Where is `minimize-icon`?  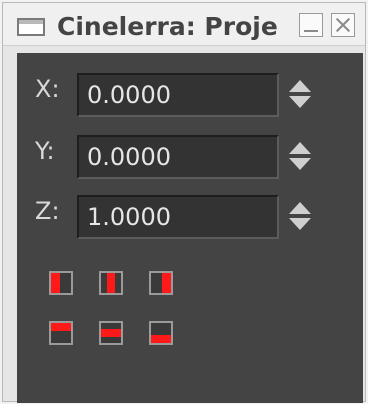 minimize-icon is located at coordinates (311, 25).